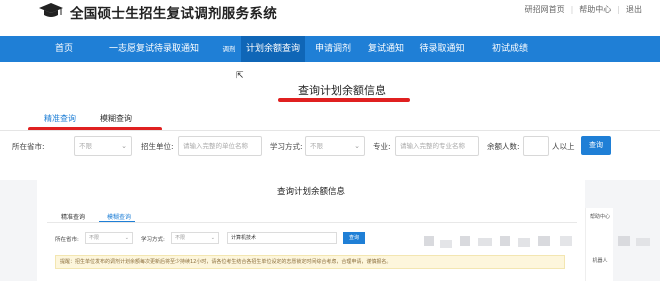 The width and height of the screenshot is (660, 281). I want to click on page-heading: 查询计划余额信息, so click(342, 90).